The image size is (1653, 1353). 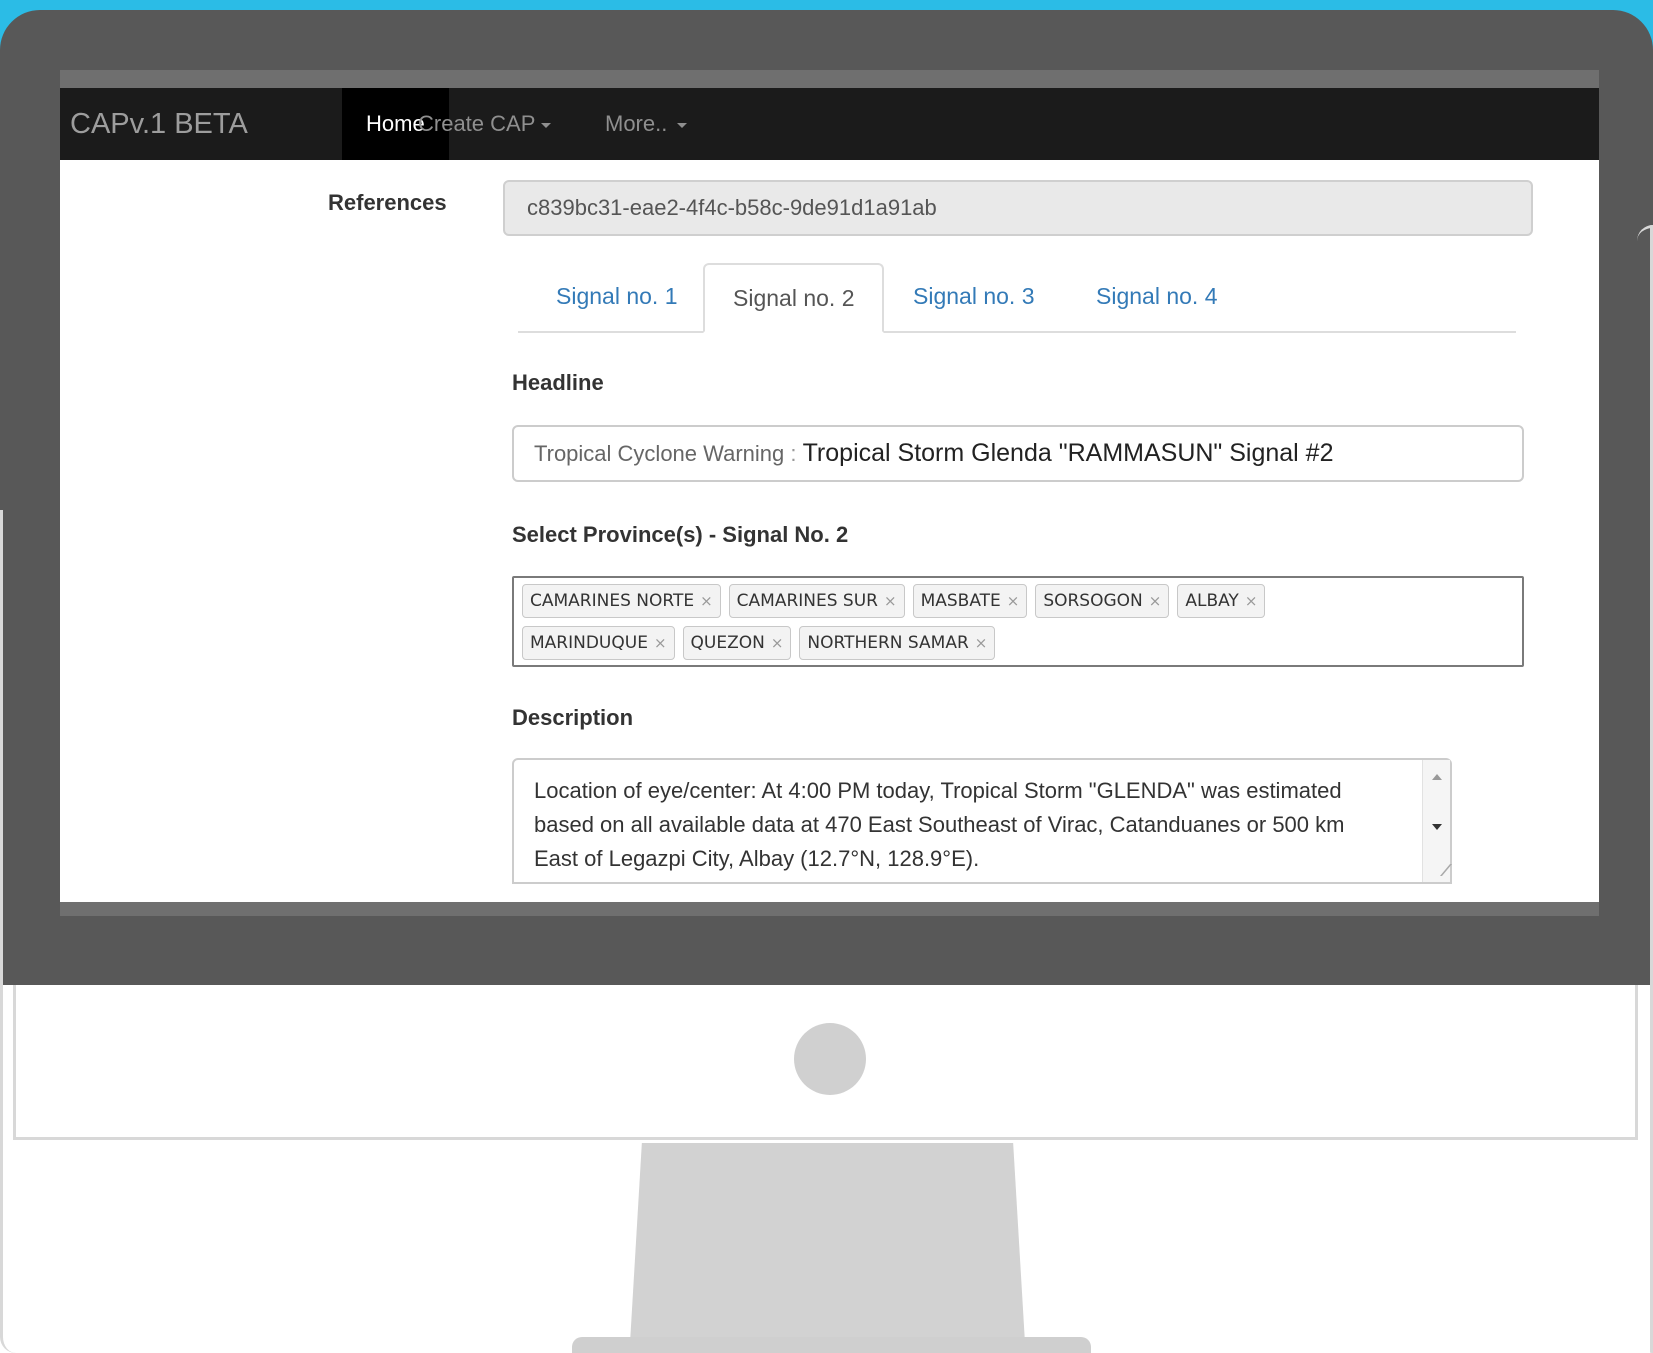 I want to click on province-tag: MARINDUQUE ×, so click(x=598, y=643).